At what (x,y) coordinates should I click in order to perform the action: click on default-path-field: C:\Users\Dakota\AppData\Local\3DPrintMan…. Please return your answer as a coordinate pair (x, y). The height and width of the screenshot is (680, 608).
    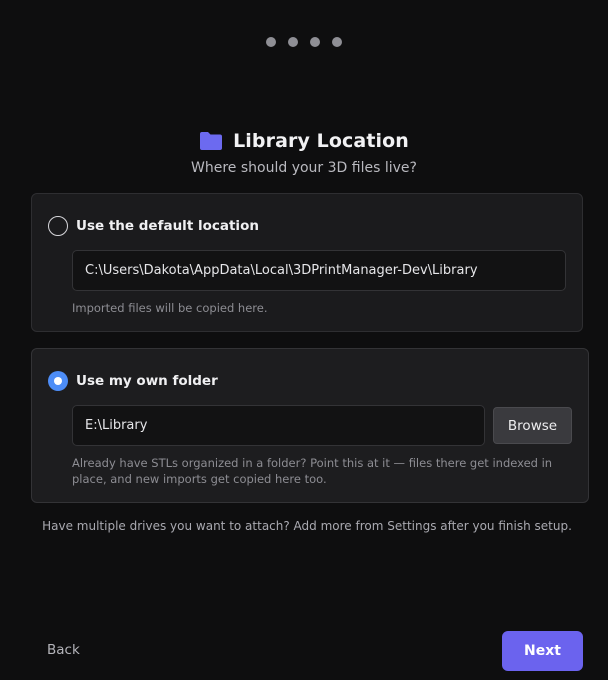
    Looking at the image, I should click on (319, 270).